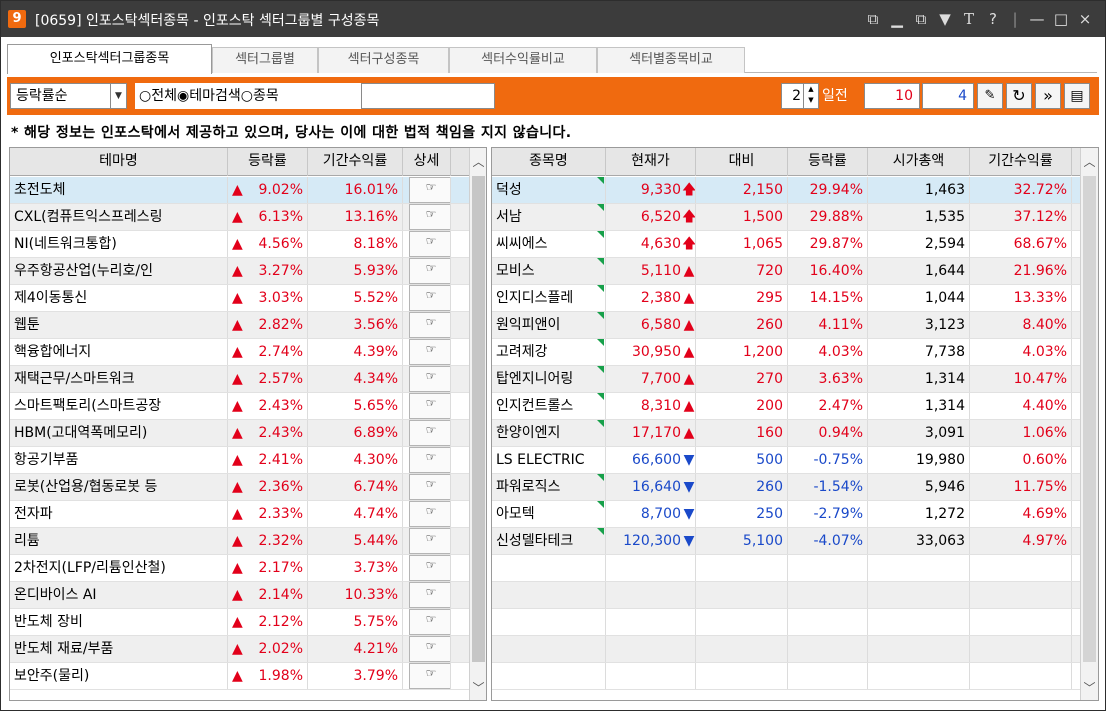 The height and width of the screenshot is (711, 1106). Describe the element at coordinates (1019, 96) in the screenshot. I see `refresh-icon: ↻` at that location.